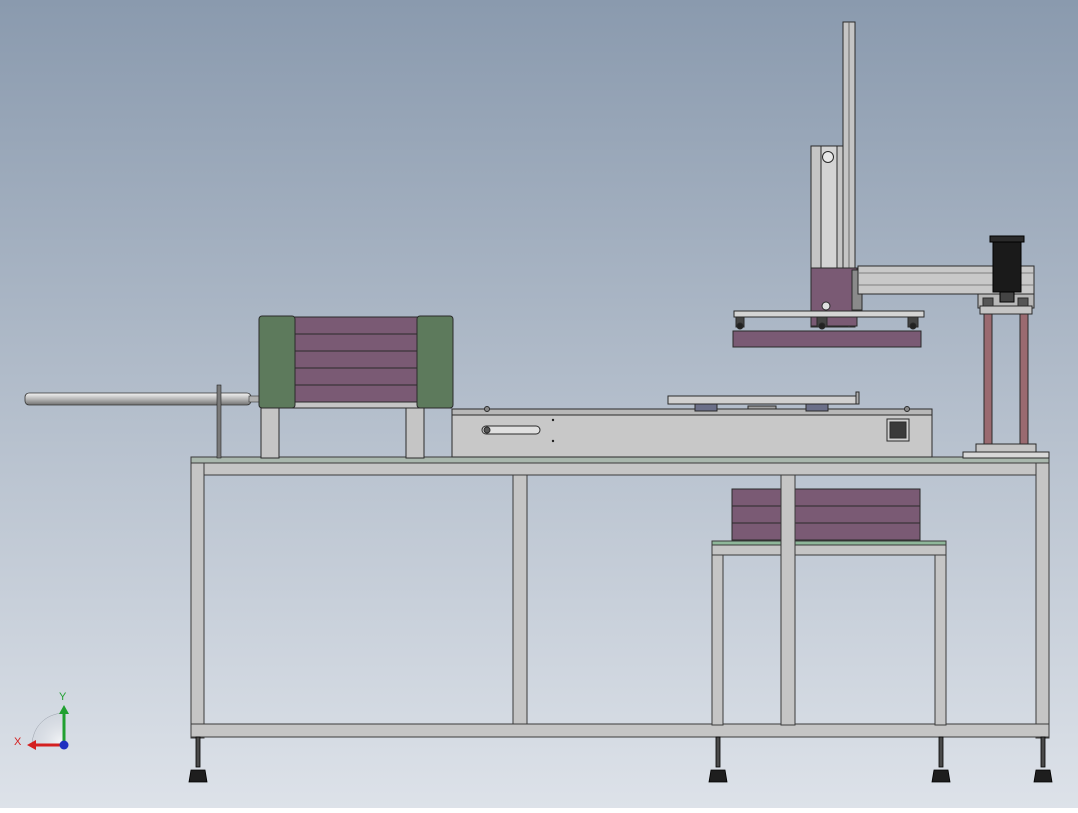 Image resolution: width=1078 pixels, height=813 pixels. I want to click on table-leg-left, so click(197, 600).